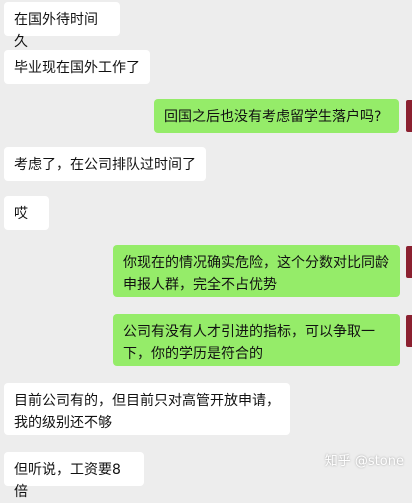 The image size is (412, 503). I want to click on message-incoming: 考虑了，在公司排队过时间了, so click(105, 164).